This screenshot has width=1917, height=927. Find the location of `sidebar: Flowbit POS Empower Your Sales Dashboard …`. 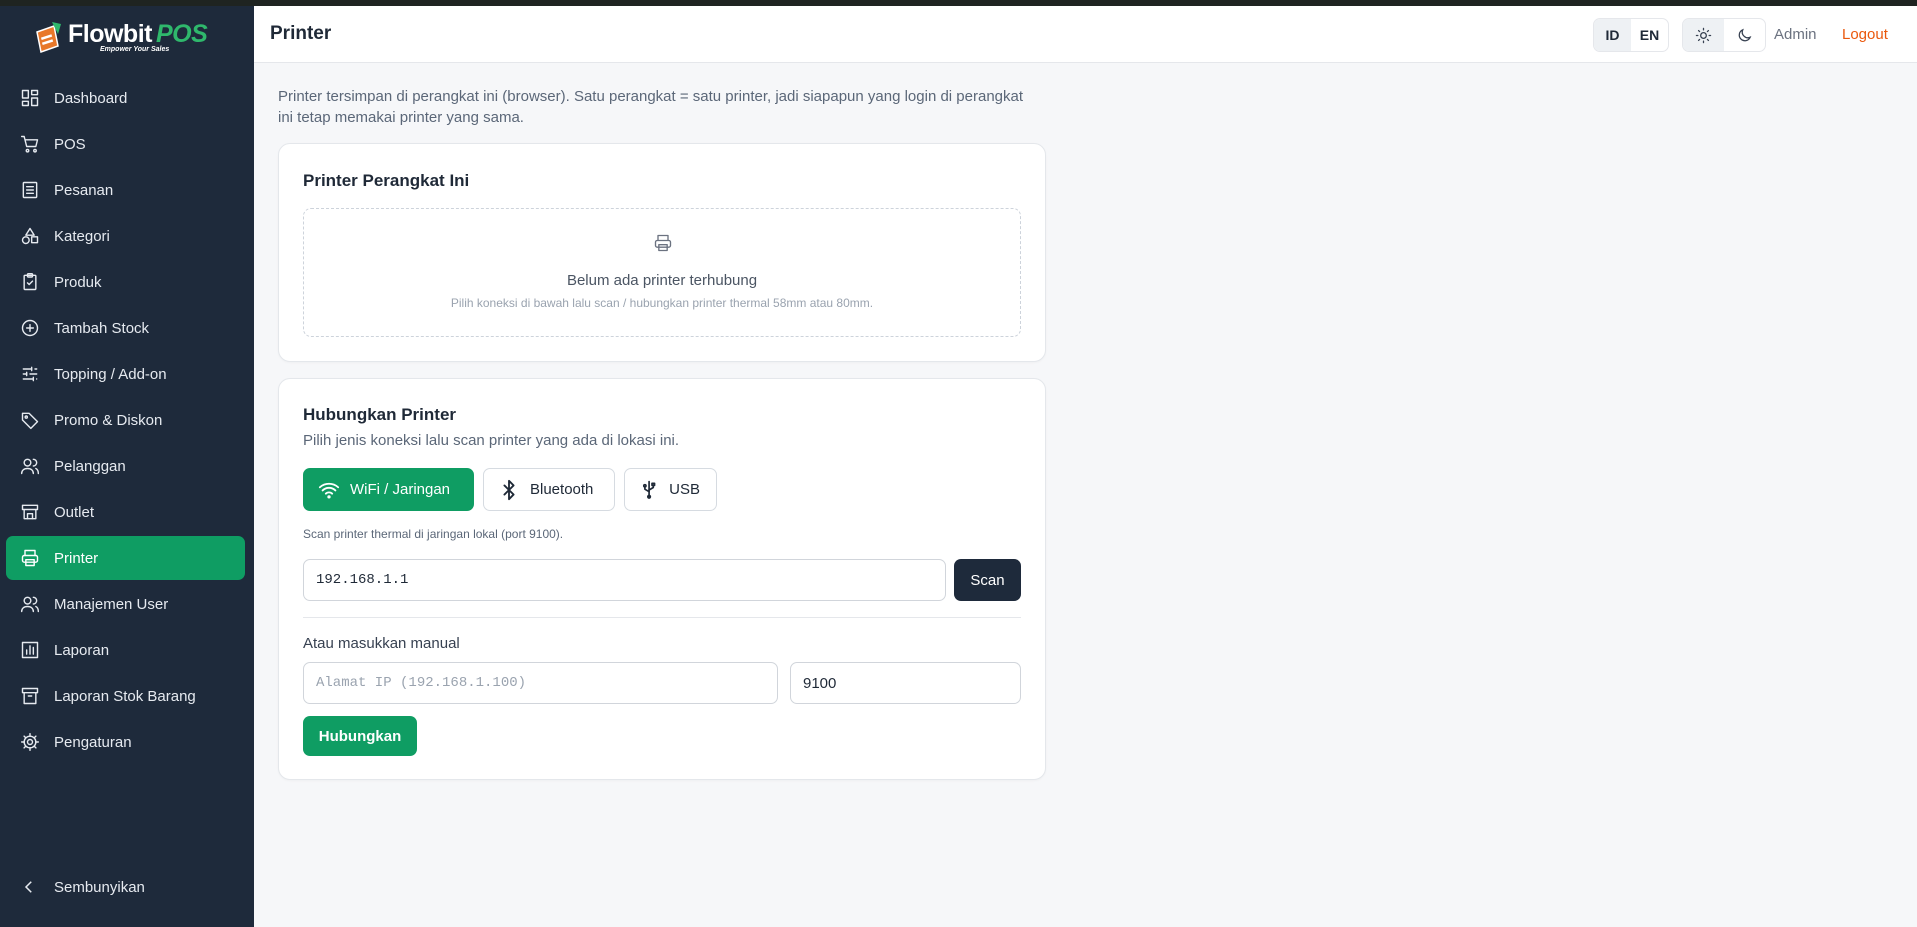

sidebar: Flowbit POS Empower Your Sales Dashboard … is located at coordinates (127, 466).